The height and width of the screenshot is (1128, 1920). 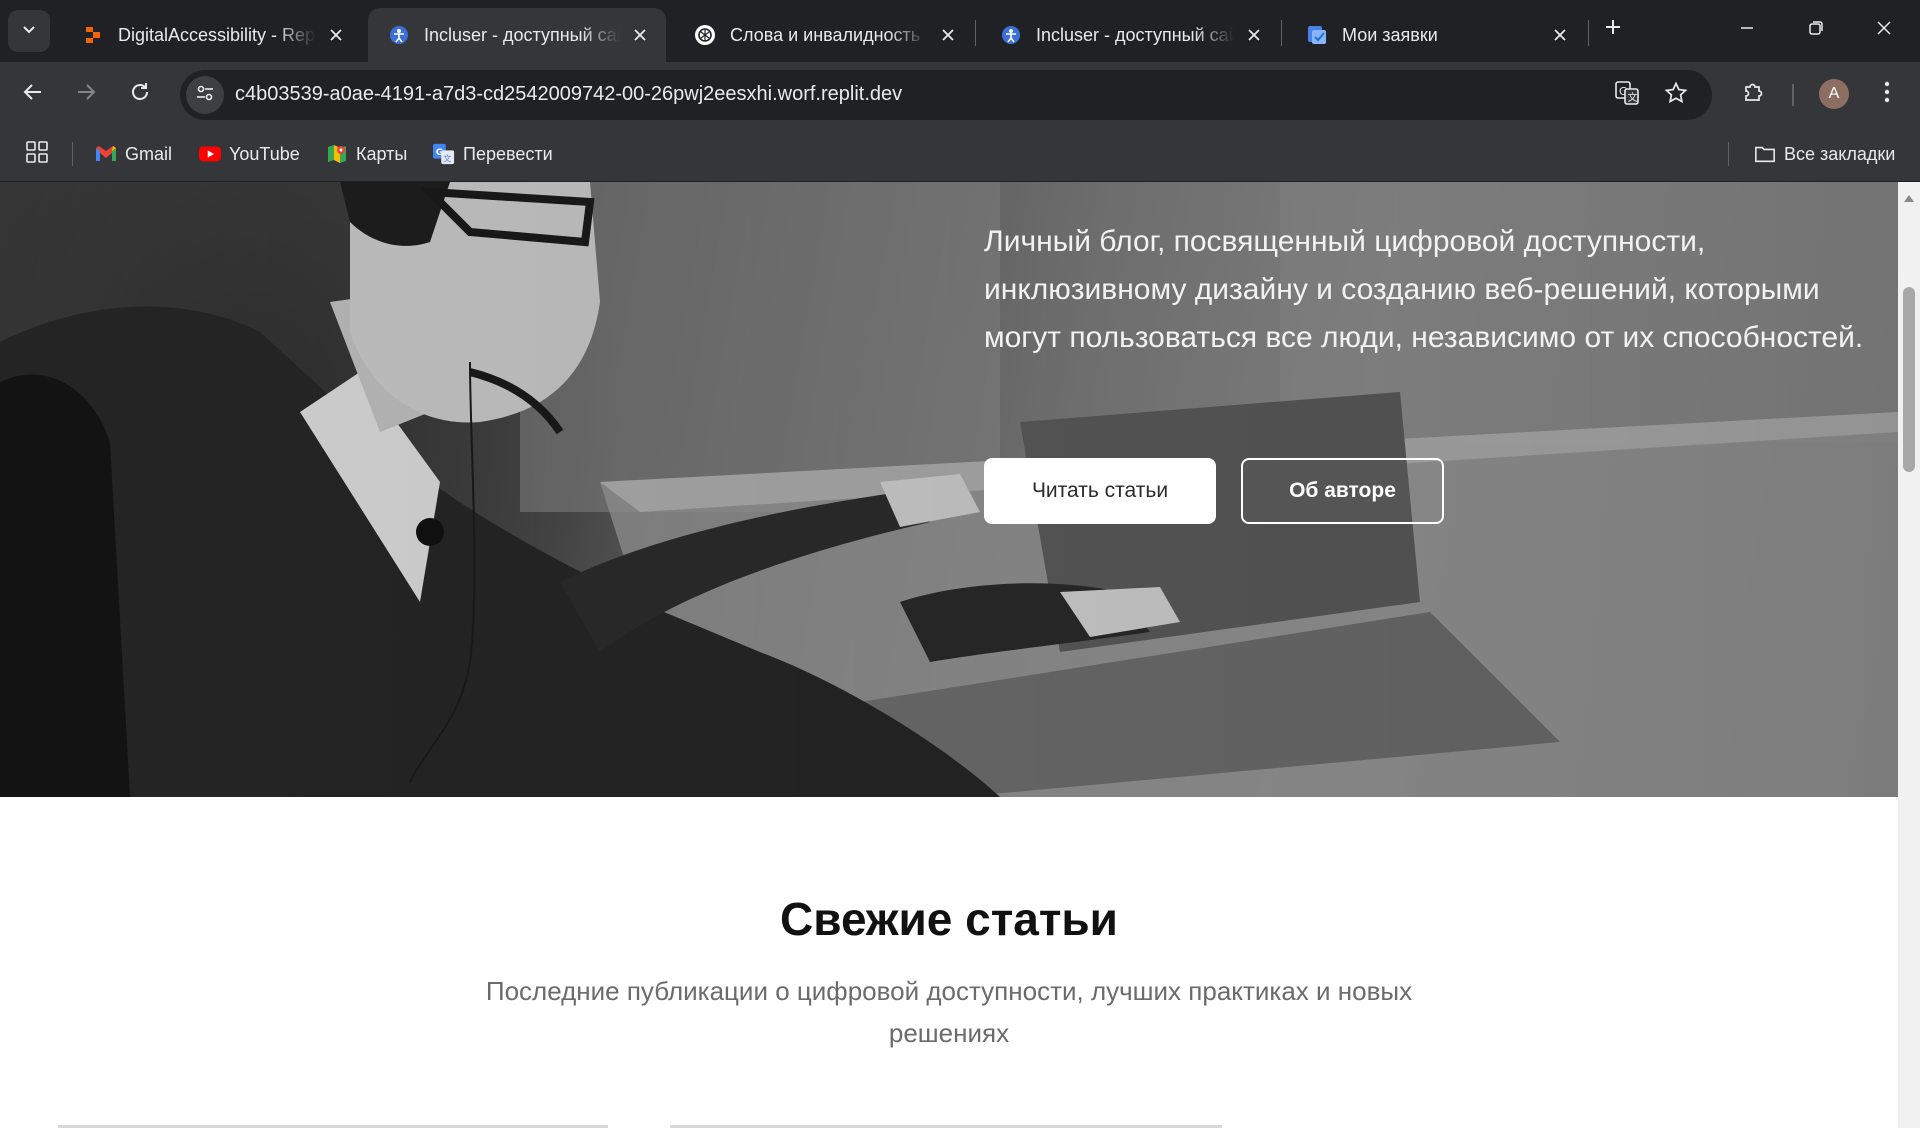 I want to click on scrollbar-thumb, so click(x=1909, y=379).